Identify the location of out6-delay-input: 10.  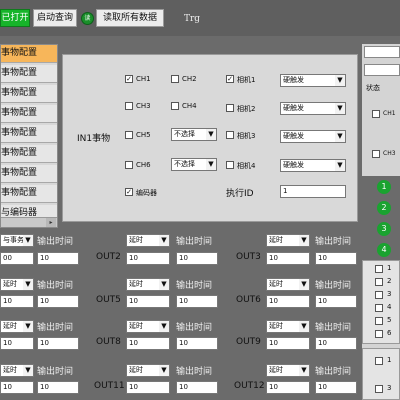
(288, 301).